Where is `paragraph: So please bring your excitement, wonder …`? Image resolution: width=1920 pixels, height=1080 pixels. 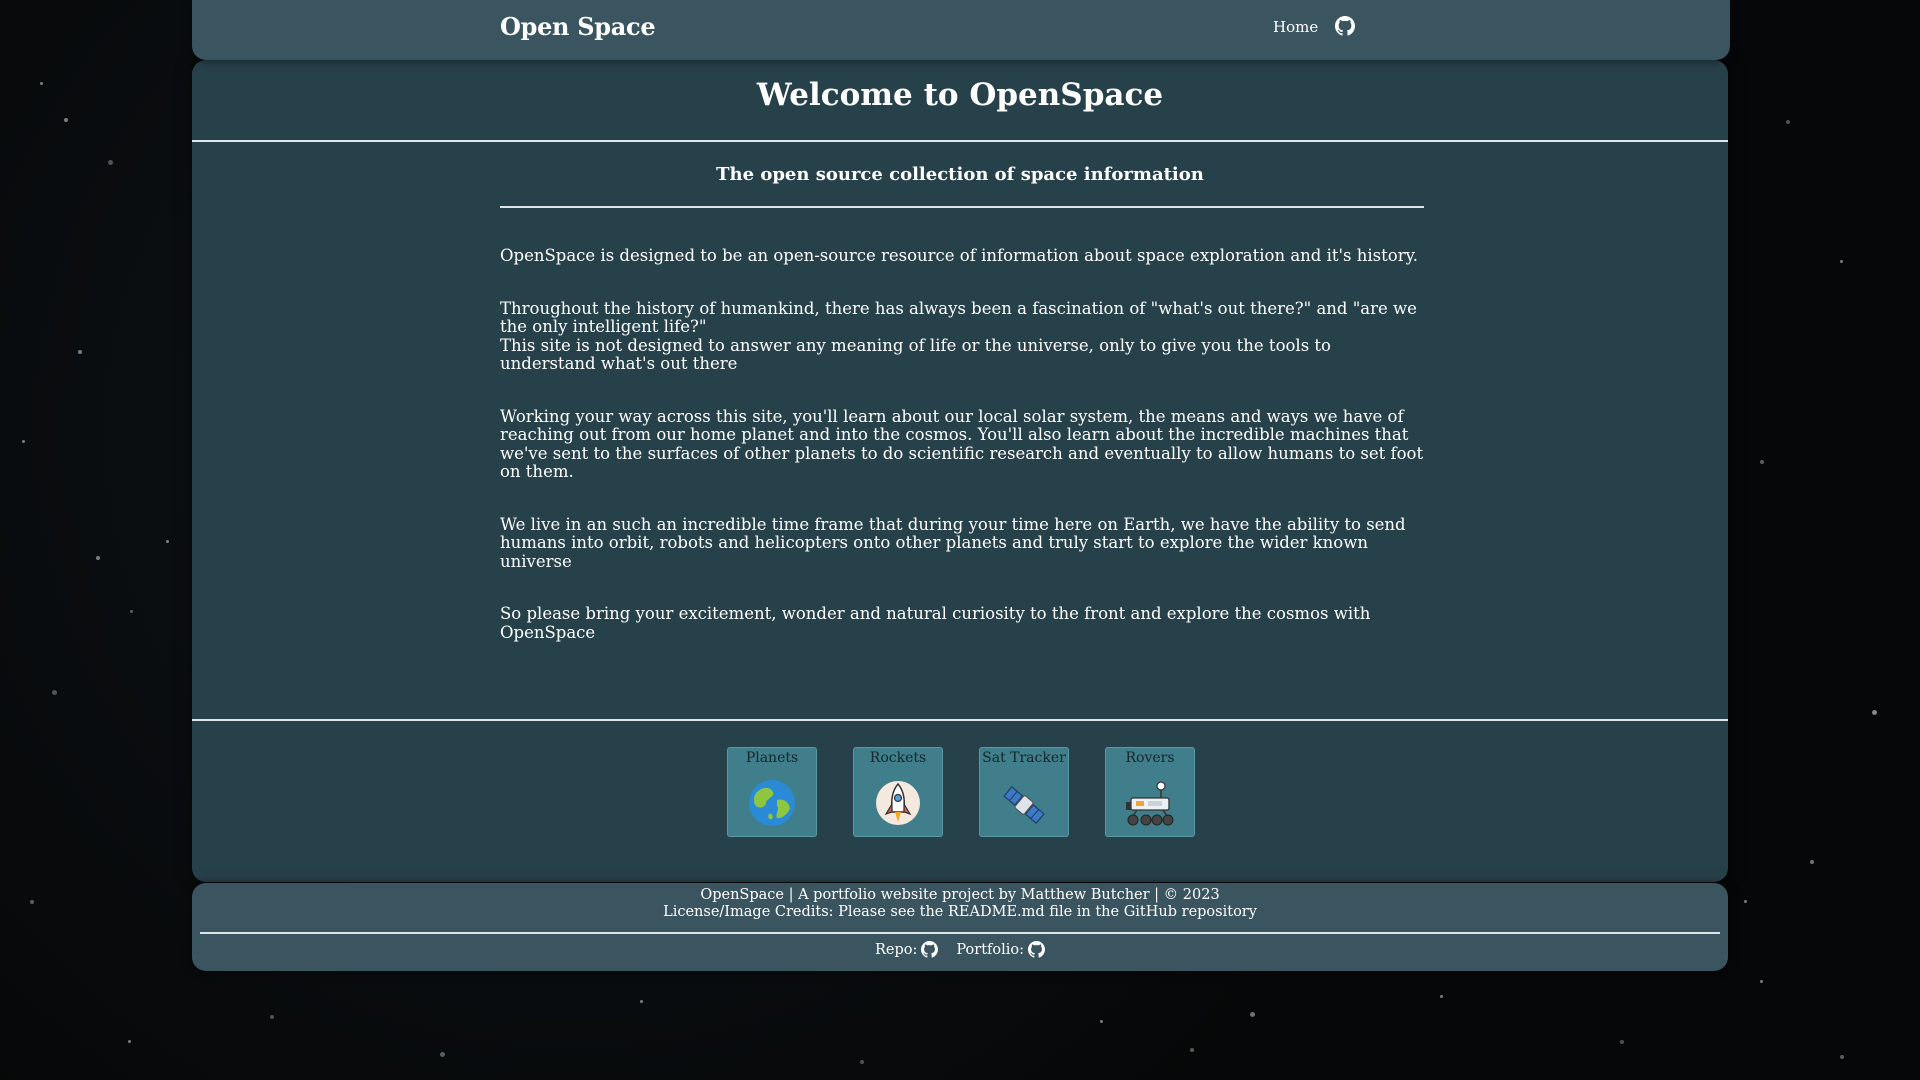 paragraph: So please bring your excitement, wonder … is located at coordinates (935, 623).